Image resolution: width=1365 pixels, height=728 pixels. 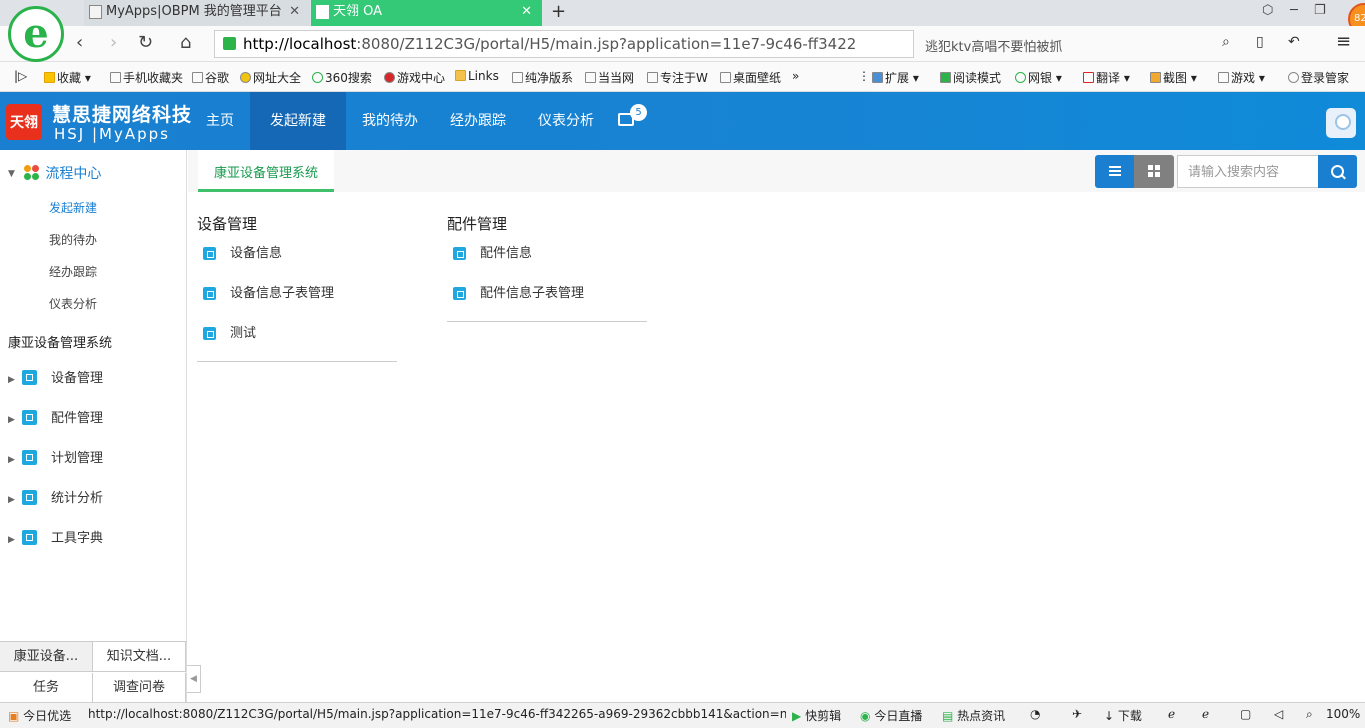 What do you see at coordinates (1154, 171) in the screenshot?
I see `grid-view-button` at bounding box center [1154, 171].